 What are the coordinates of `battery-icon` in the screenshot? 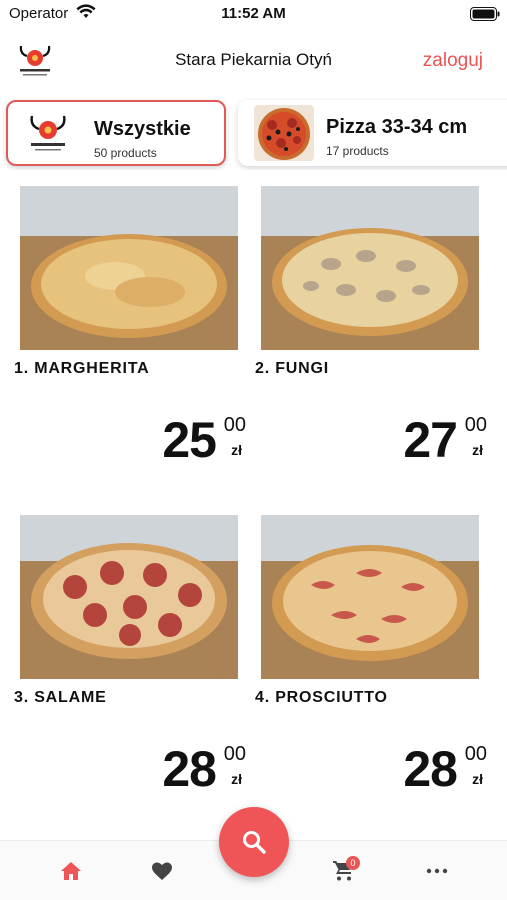 It's located at (485, 14).